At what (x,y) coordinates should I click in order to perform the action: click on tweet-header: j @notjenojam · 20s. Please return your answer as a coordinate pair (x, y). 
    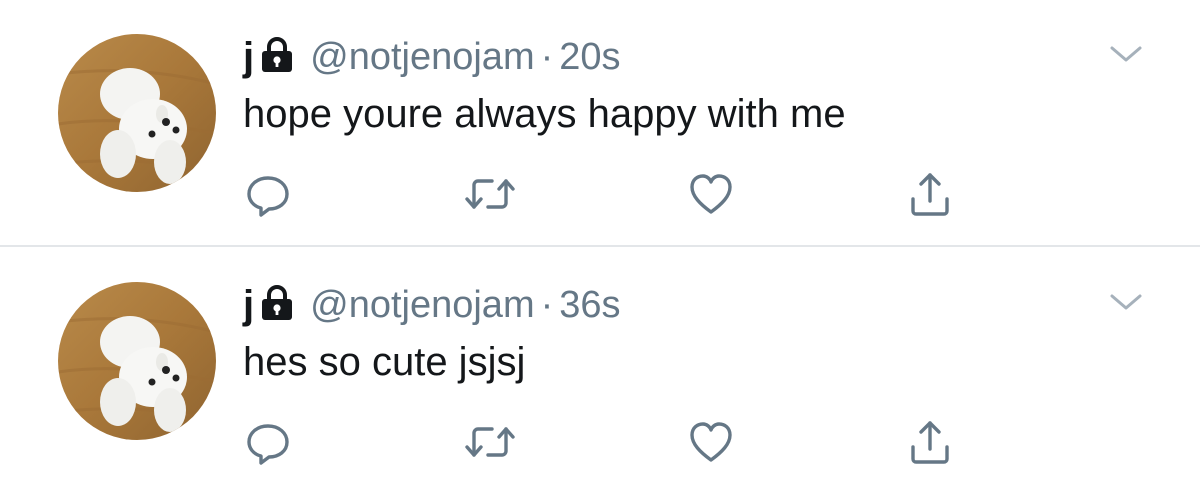
    Looking at the image, I should click on (432, 57).